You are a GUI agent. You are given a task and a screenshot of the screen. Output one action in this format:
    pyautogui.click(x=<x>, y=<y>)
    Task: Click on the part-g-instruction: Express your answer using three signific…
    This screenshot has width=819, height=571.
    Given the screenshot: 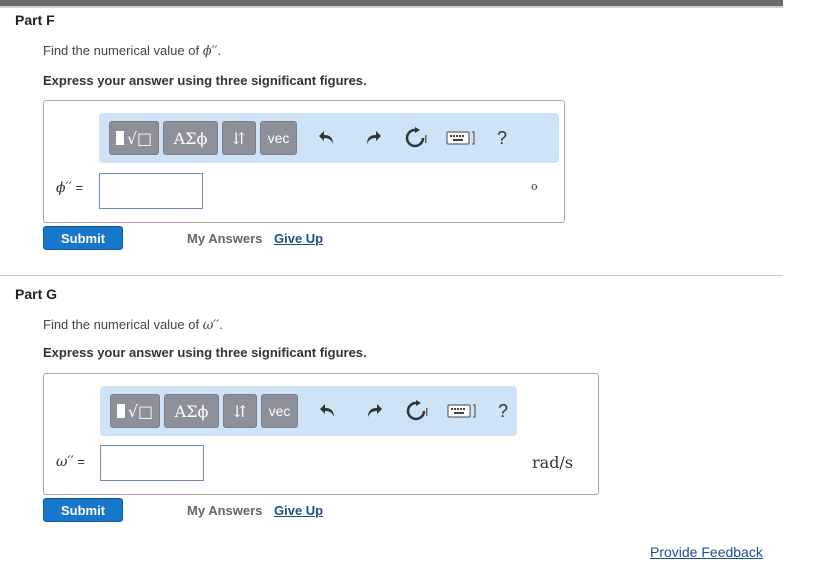 What is the action you would take?
    pyautogui.click(x=205, y=352)
    